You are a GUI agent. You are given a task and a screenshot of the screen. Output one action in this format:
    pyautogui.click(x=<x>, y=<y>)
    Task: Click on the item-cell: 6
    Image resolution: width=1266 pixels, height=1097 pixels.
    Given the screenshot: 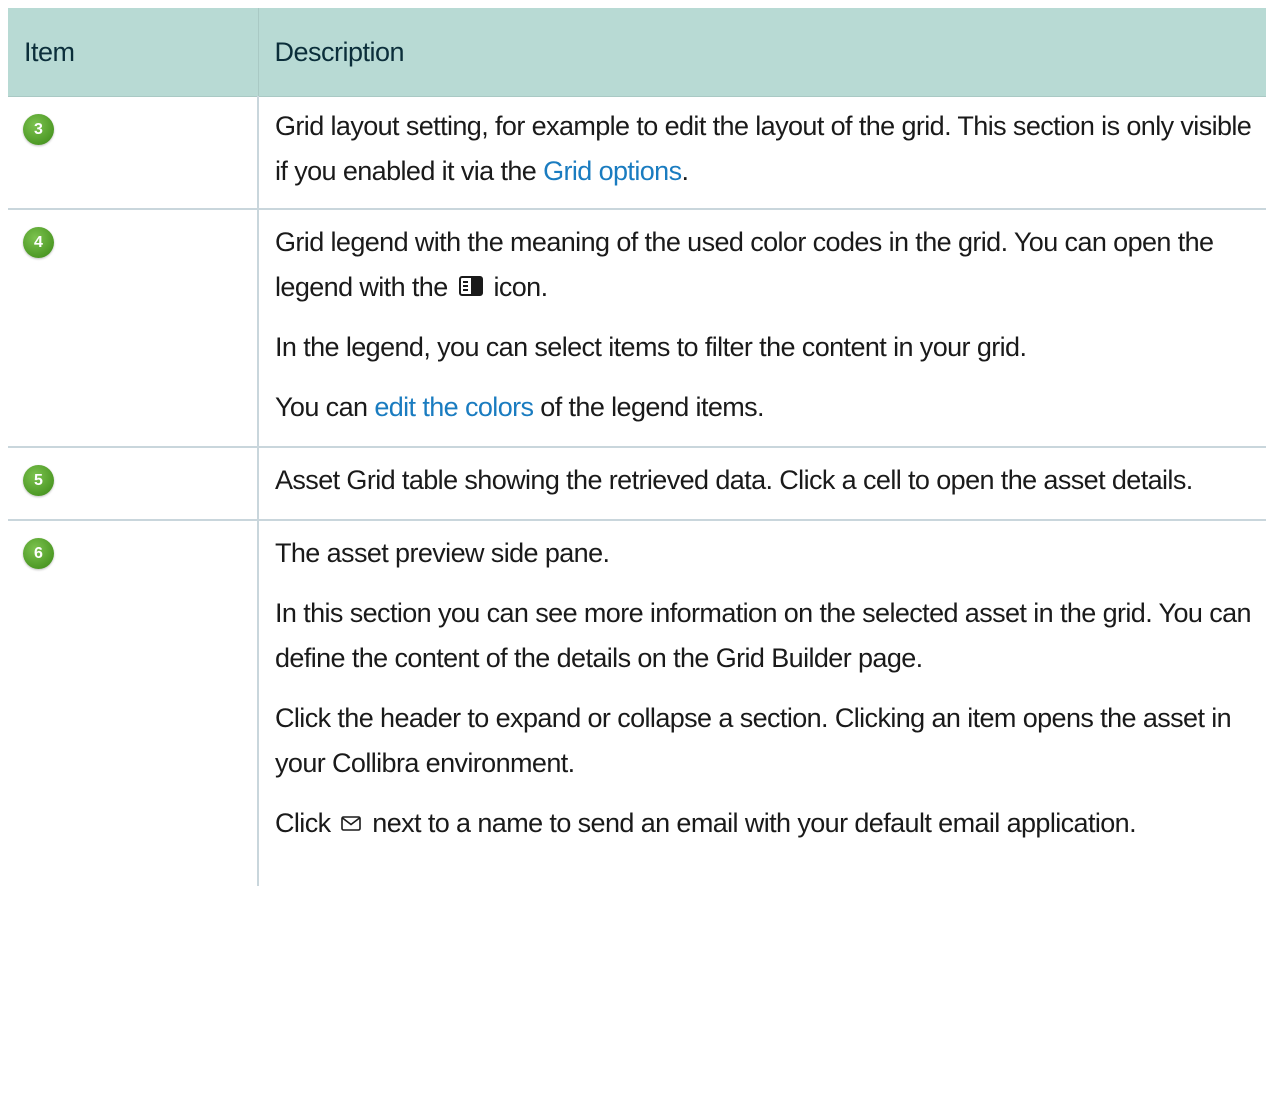 What is the action you would take?
    pyautogui.click(x=133, y=703)
    